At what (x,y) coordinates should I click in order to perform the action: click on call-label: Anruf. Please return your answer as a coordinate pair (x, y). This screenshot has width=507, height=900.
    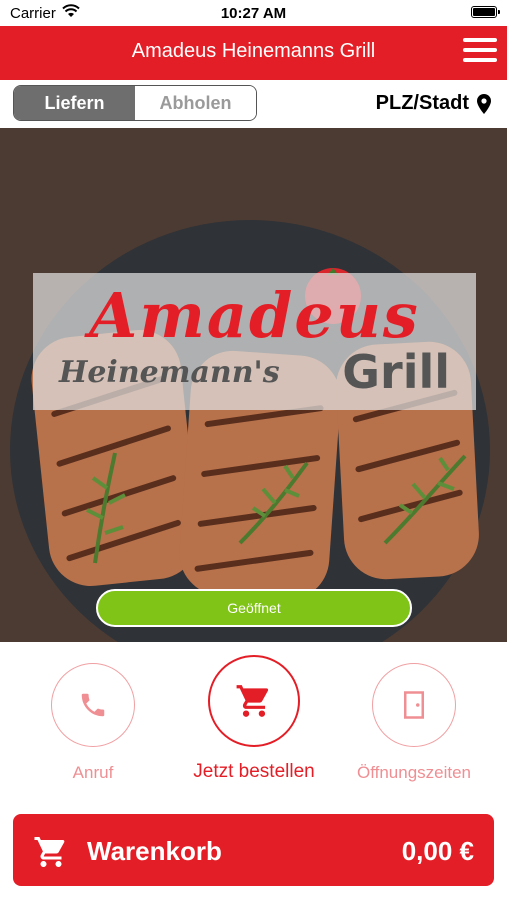
    Looking at the image, I should click on (93, 772).